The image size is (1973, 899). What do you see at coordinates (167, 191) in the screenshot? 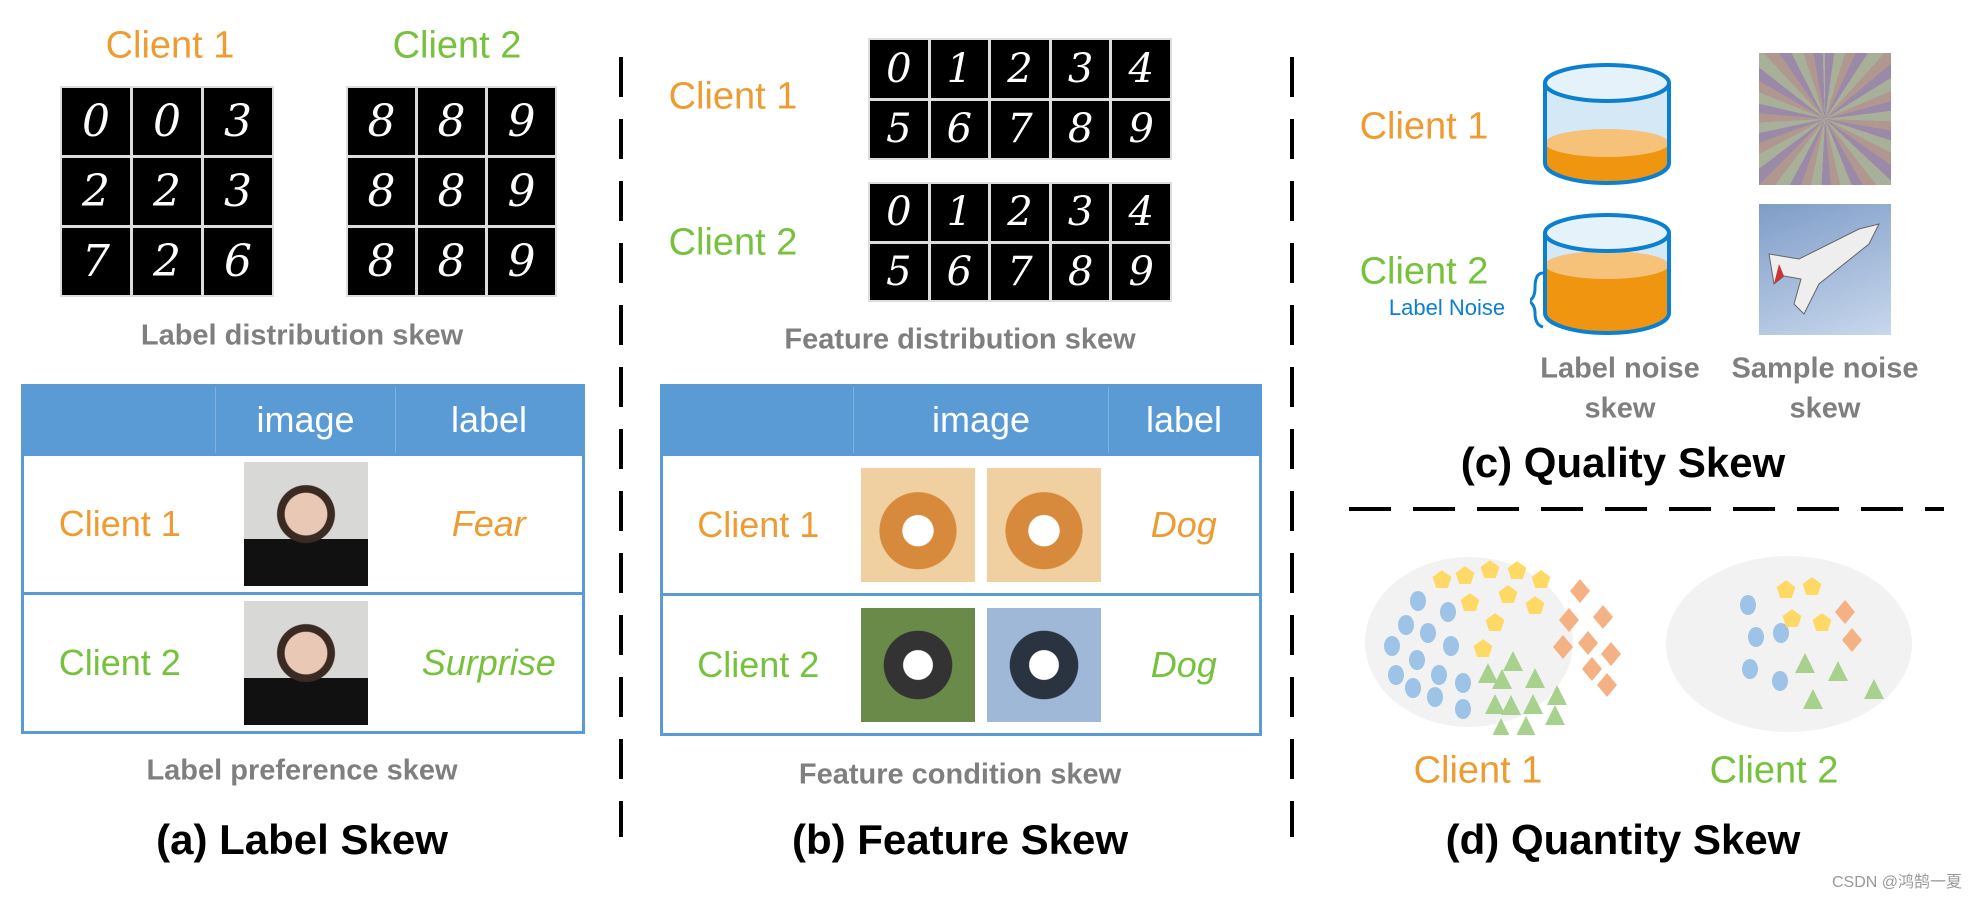
I see `mnist-grid-client1: 003223726` at bounding box center [167, 191].